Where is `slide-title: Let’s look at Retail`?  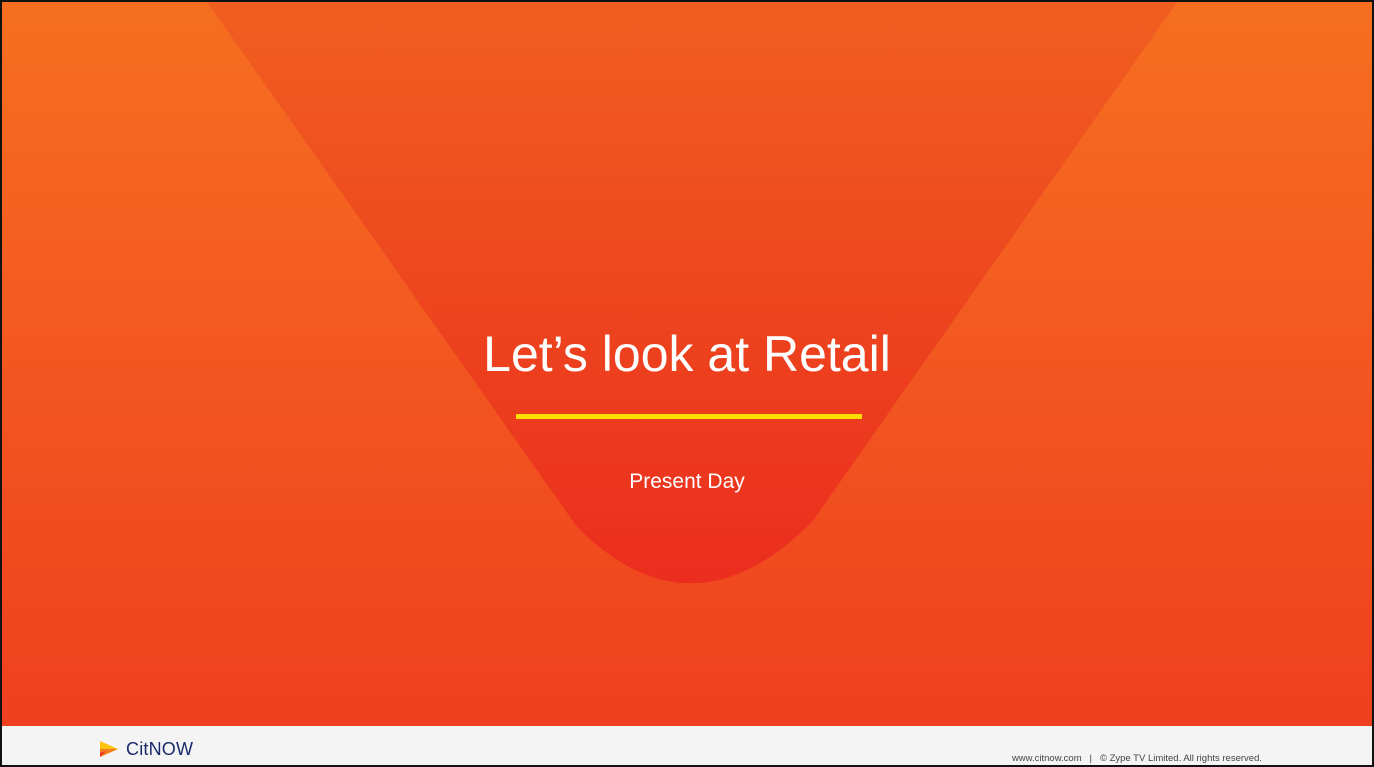 slide-title: Let’s look at Retail is located at coordinates (687, 354).